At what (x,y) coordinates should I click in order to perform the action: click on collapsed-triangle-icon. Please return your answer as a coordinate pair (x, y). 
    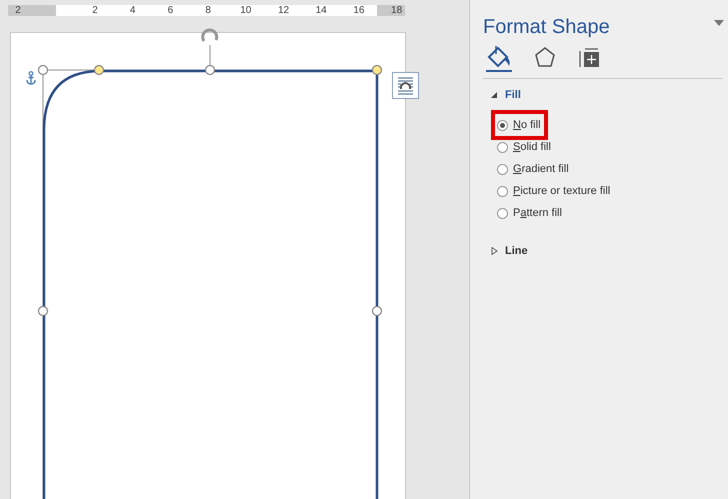
    Looking at the image, I should click on (494, 251).